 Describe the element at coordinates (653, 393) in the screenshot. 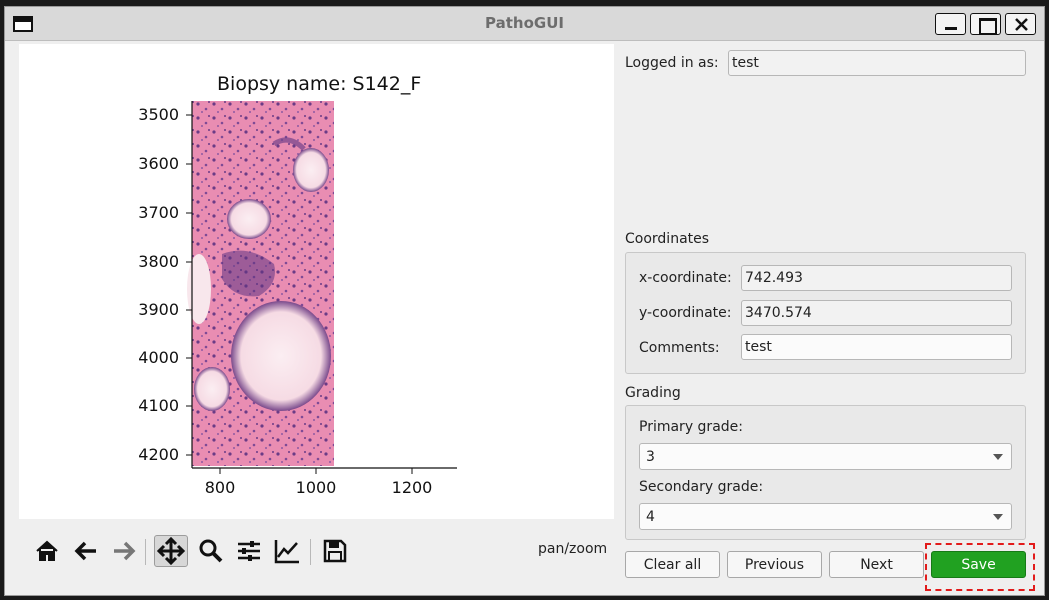

I see `grading-heading: Grading` at that location.